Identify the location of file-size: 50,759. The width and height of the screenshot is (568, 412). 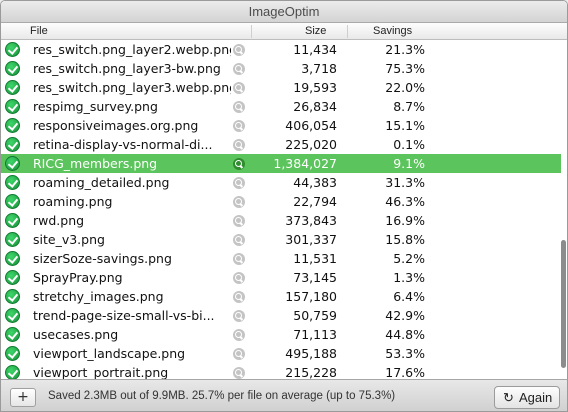
(315, 315).